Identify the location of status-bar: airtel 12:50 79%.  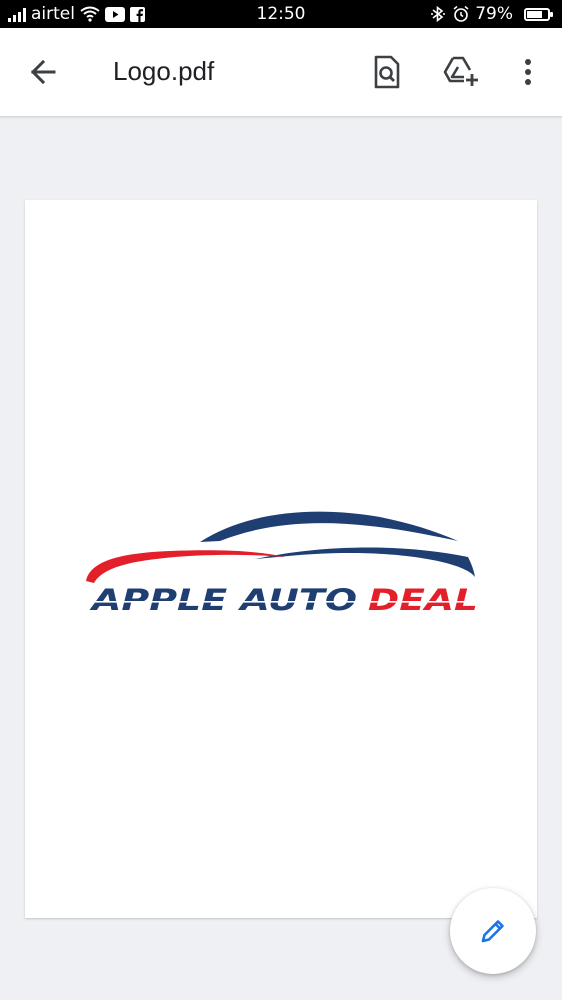
(281, 14).